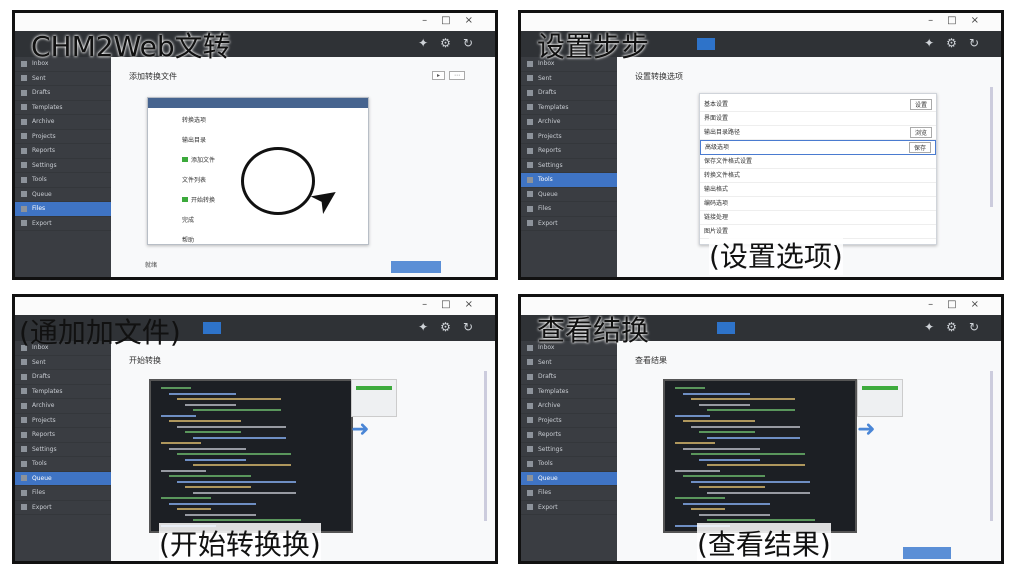 The width and height of the screenshot is (1024, 576). I want to click on option-row: 编码选项, so click(818, 204).